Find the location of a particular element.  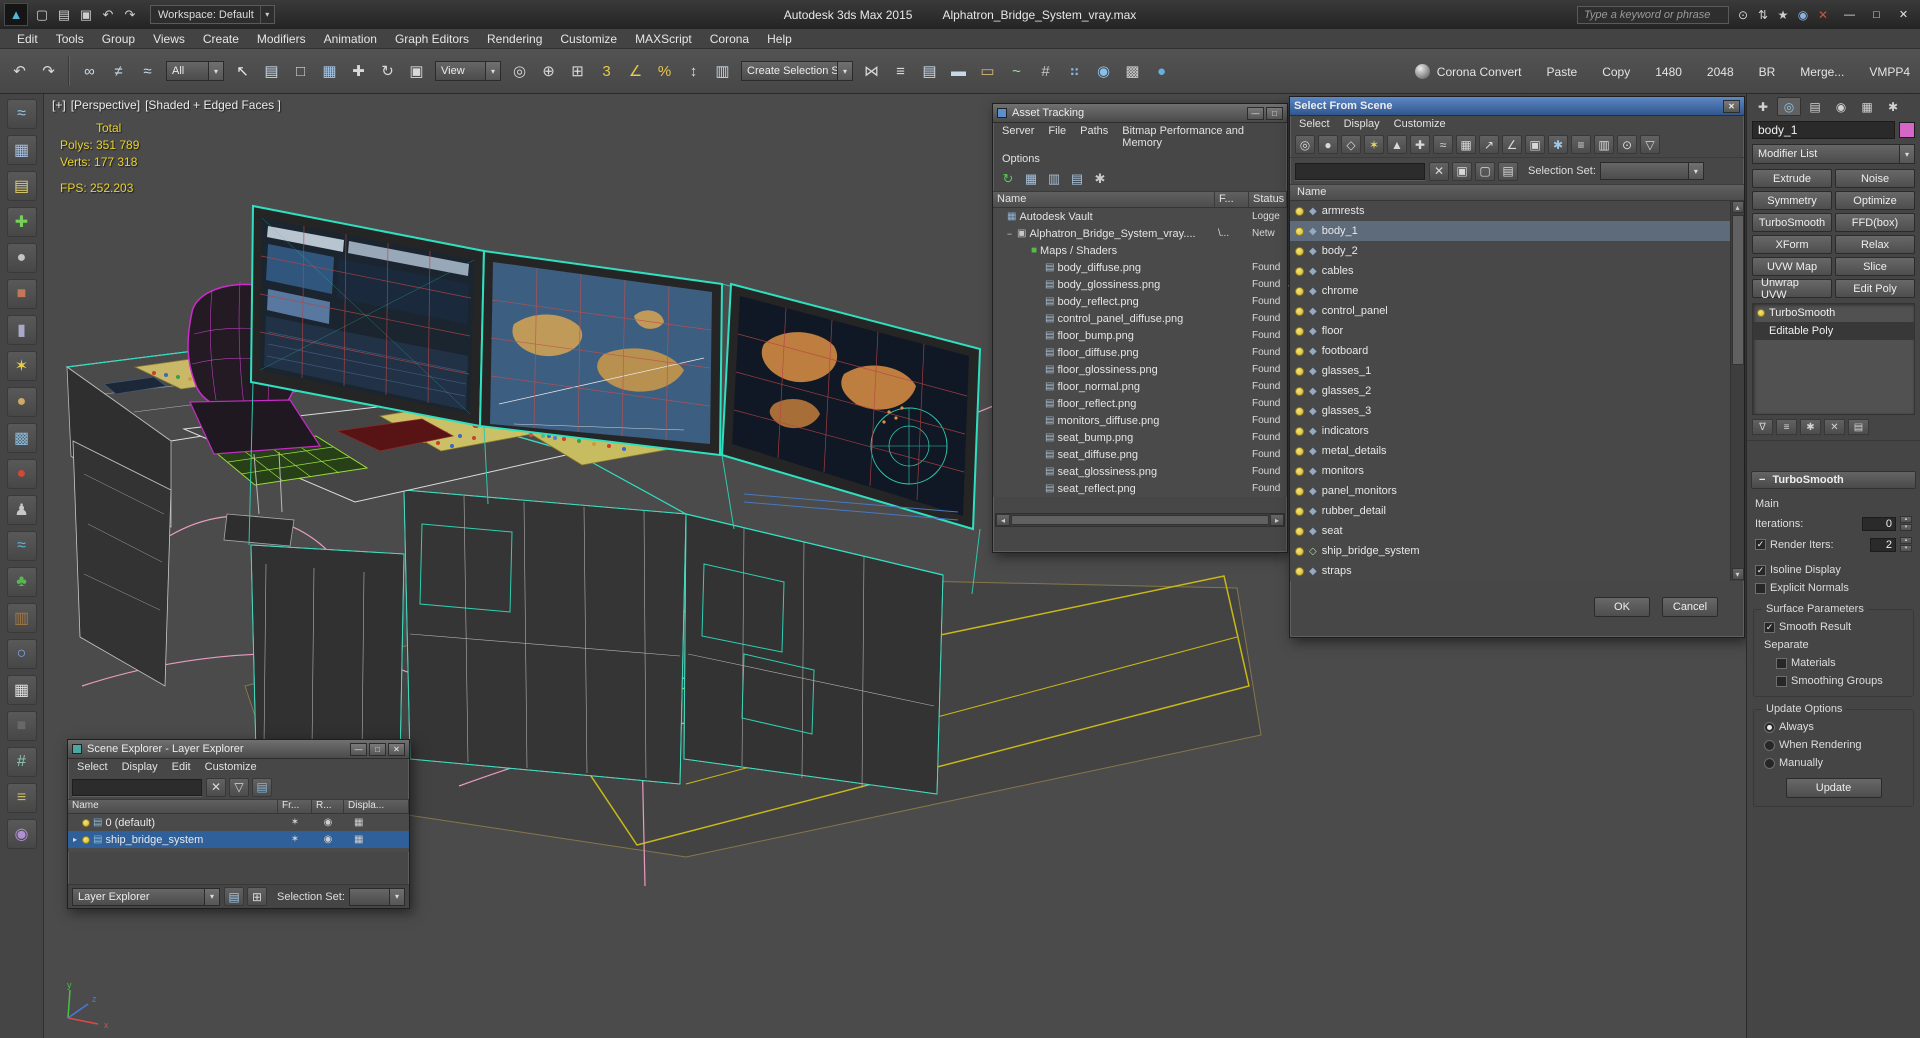

utilities-tab: ✱ is located at coordinates (1893, 106).